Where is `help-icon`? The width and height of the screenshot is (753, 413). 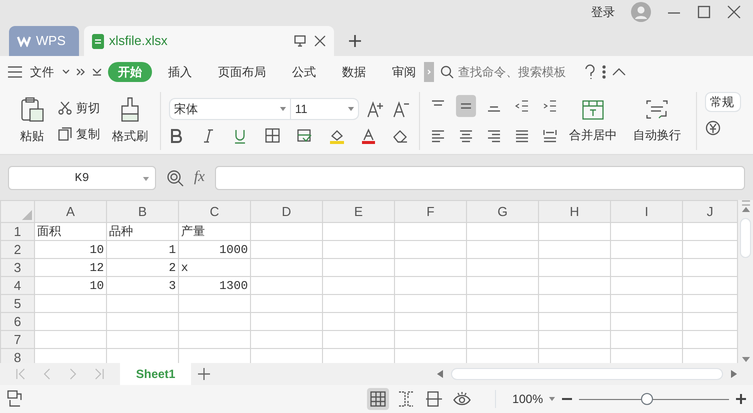
help-icon is located at coordinates (590, 72).